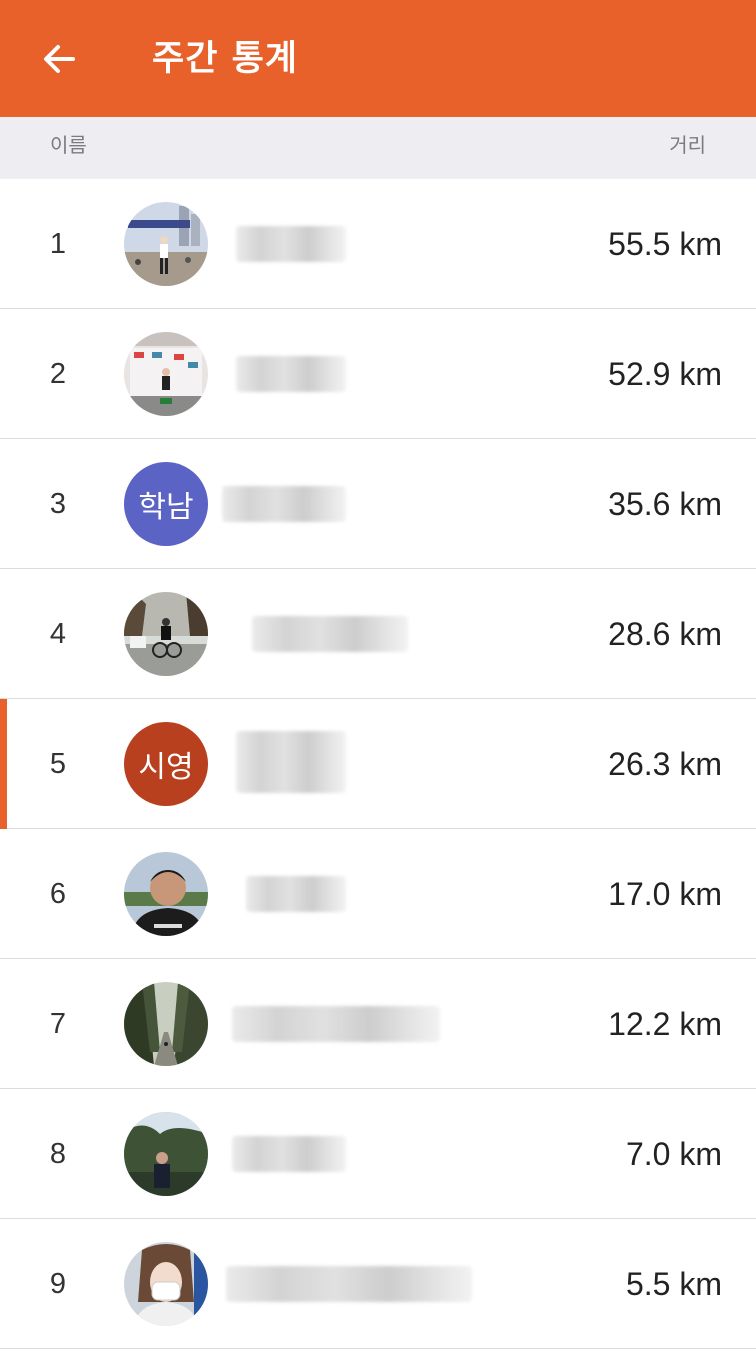  Describe the element at coordinates (378, 504) in the screenshot. I see `leaderboard-row: 3 학남 35.6 km` at that location.